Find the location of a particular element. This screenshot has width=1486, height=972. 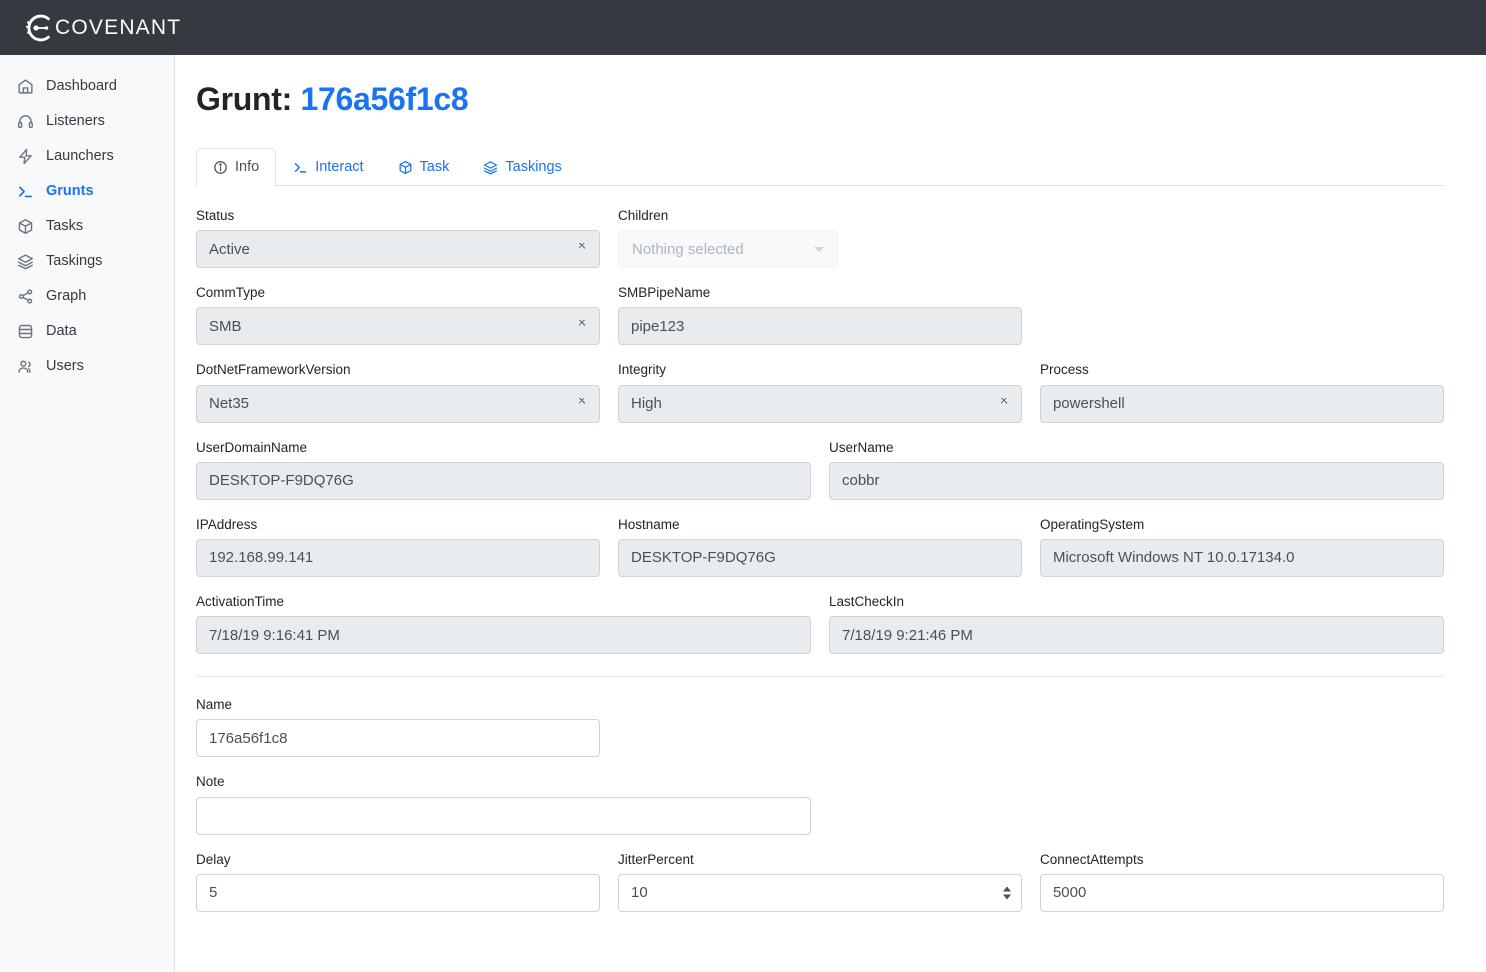

sidebar-item-dashboard: Dashboard is located at coordinates (87, 86).